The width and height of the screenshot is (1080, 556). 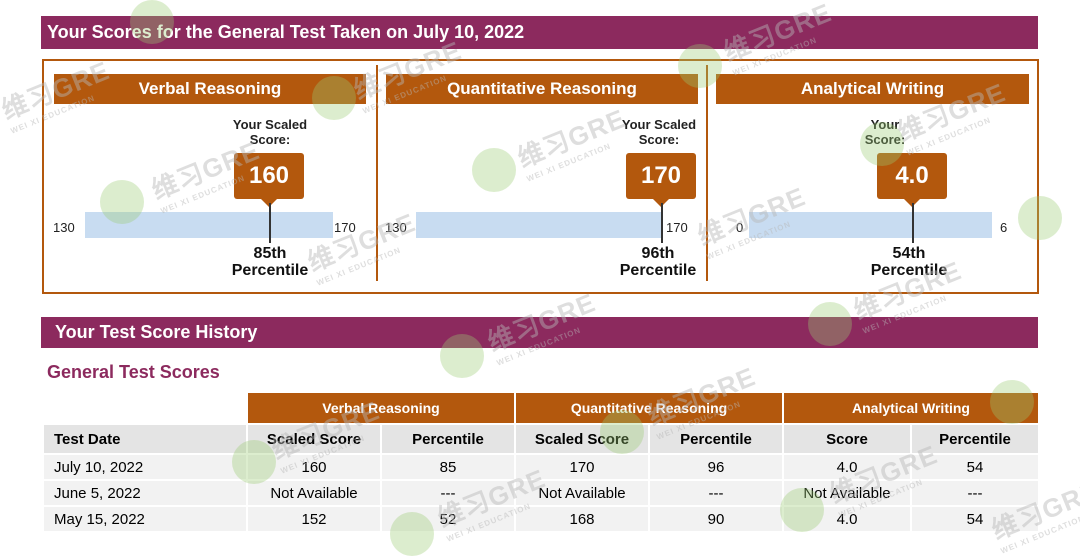 I want to click on verbal-heading: Verbal Reasoning, so click(x=210, y=89).